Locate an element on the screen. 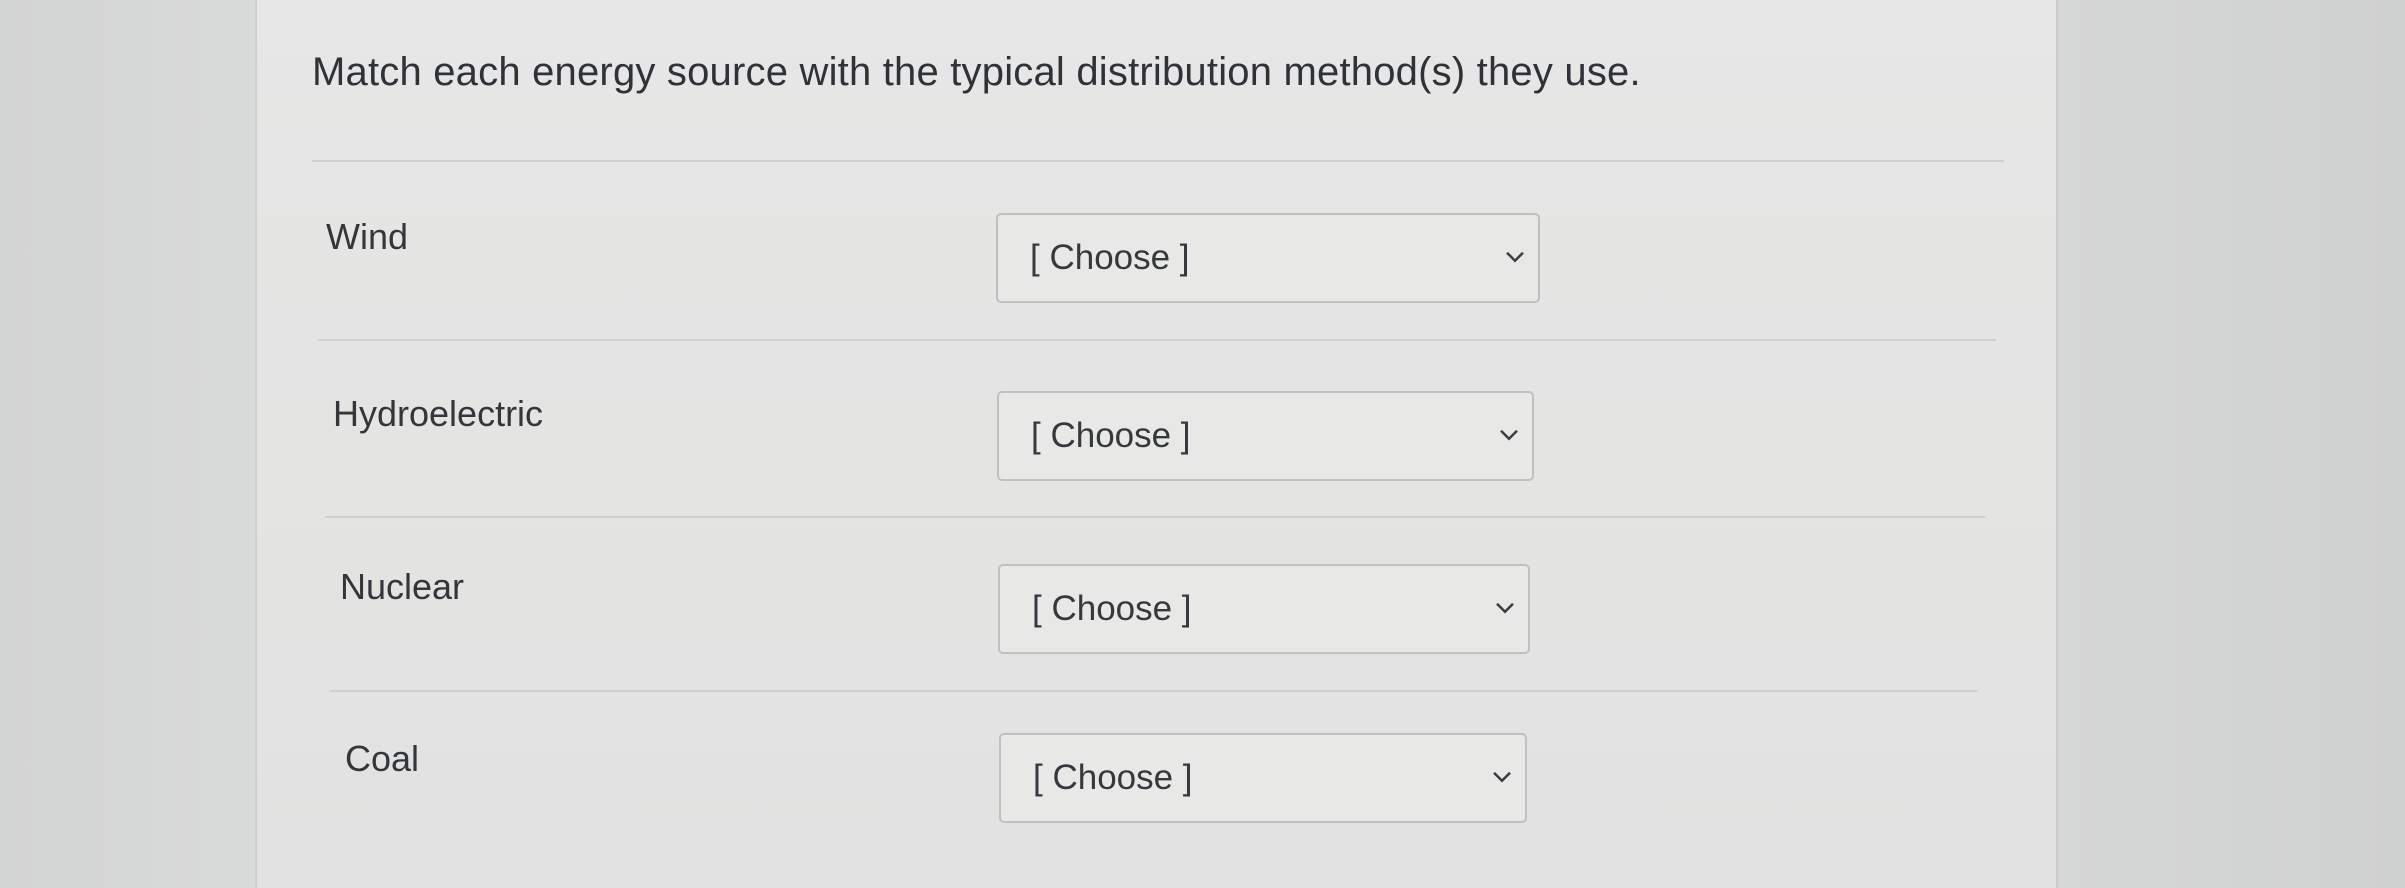 Image resolution: width=2405 pixels, height=888 pixels. right-gutter is located at coordinates (2231, 444).